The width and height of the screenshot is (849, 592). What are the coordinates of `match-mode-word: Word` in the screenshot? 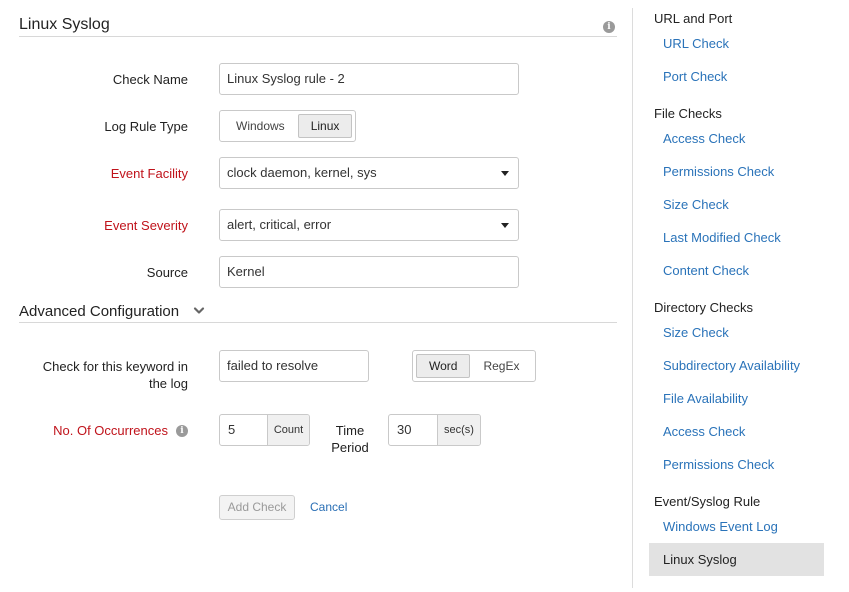 It's located at (443, 366).